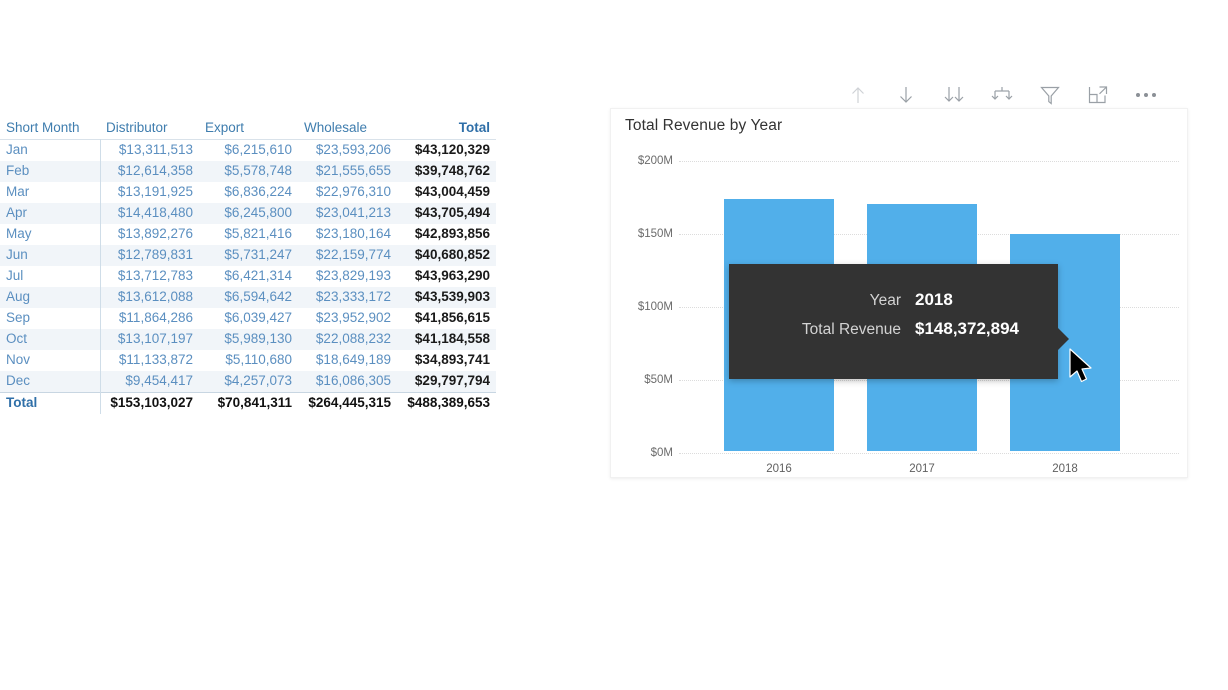  Describe the element at coordinates (50, 150) in the screenshot. I see `cell-month: Jan` at that location.